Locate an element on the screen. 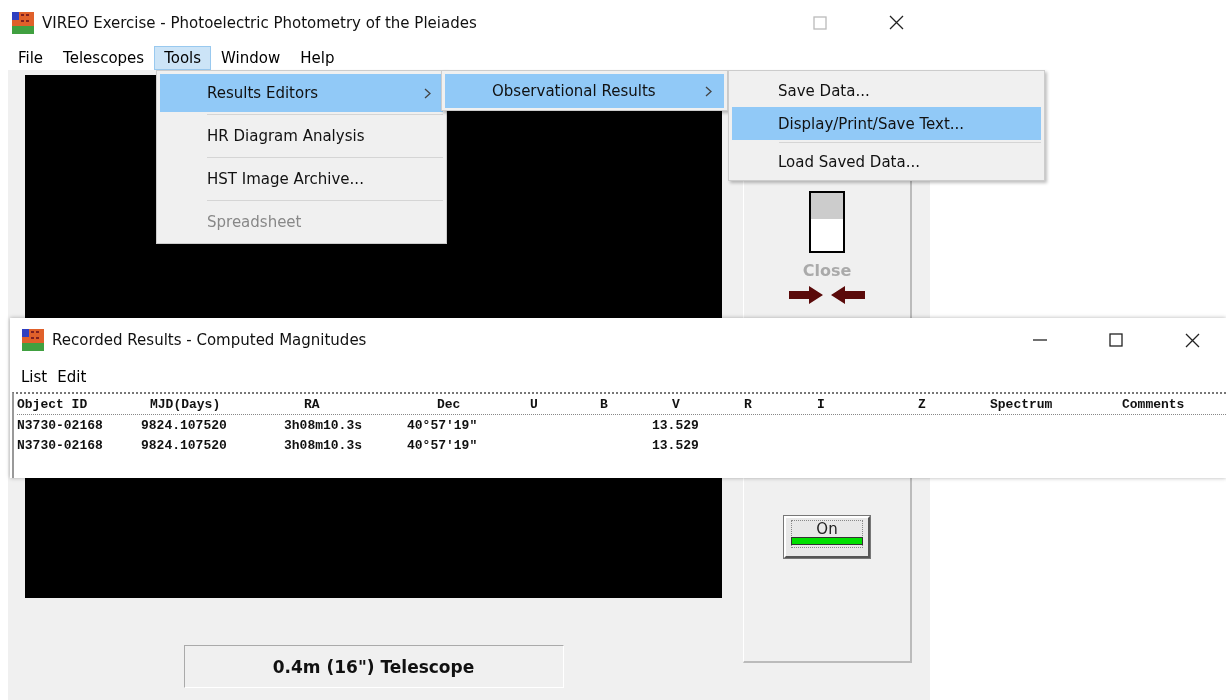 Image resolution: width=1226 pixels, height=700 pixels. menu-item: File is located at coordinates (31, 57).